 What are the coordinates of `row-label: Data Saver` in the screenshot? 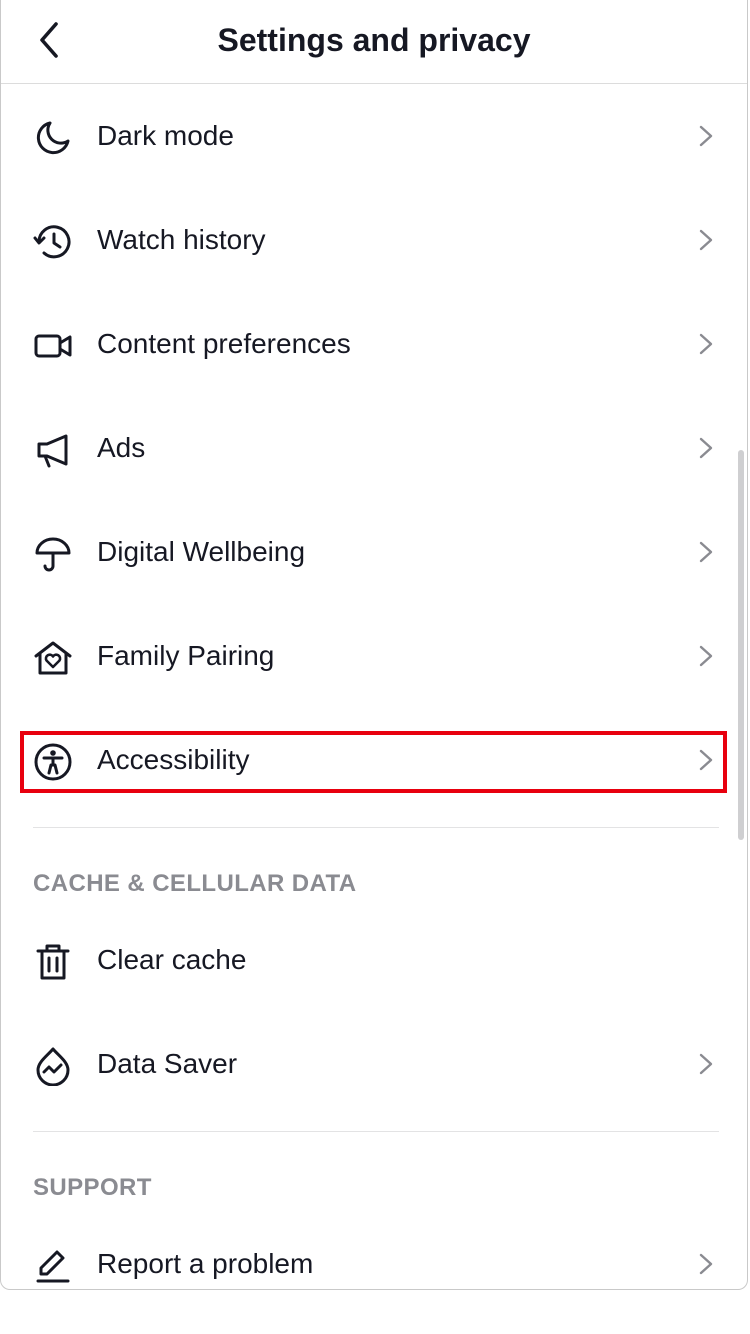 It's located at (167, 1063).